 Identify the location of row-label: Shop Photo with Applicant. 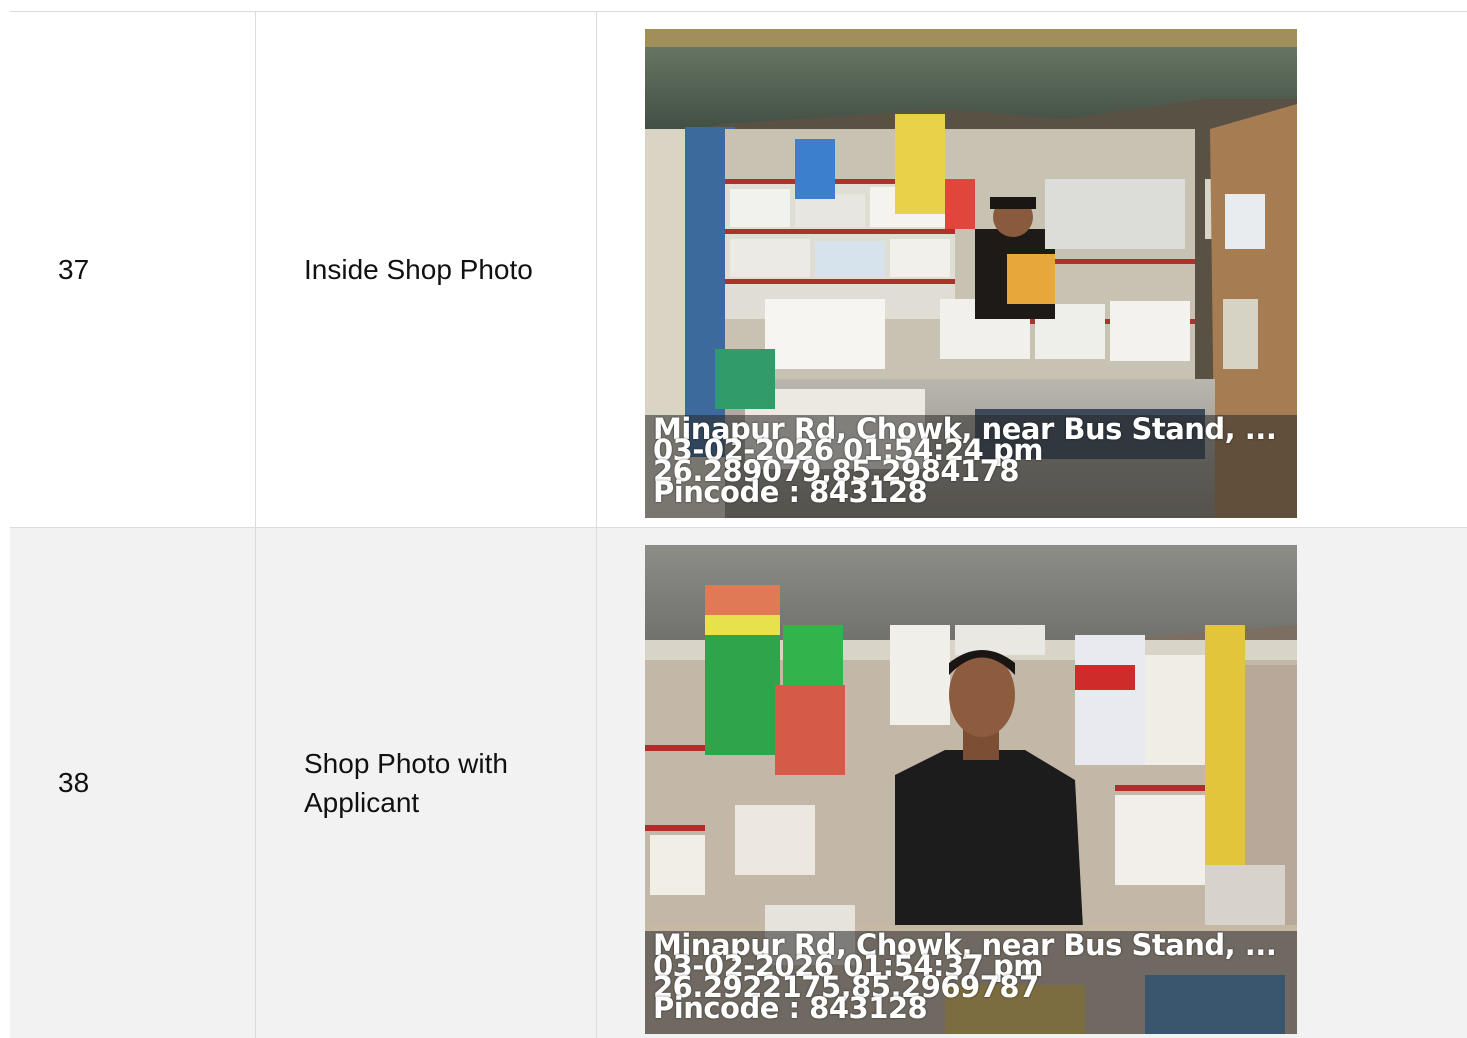
(425, 783).